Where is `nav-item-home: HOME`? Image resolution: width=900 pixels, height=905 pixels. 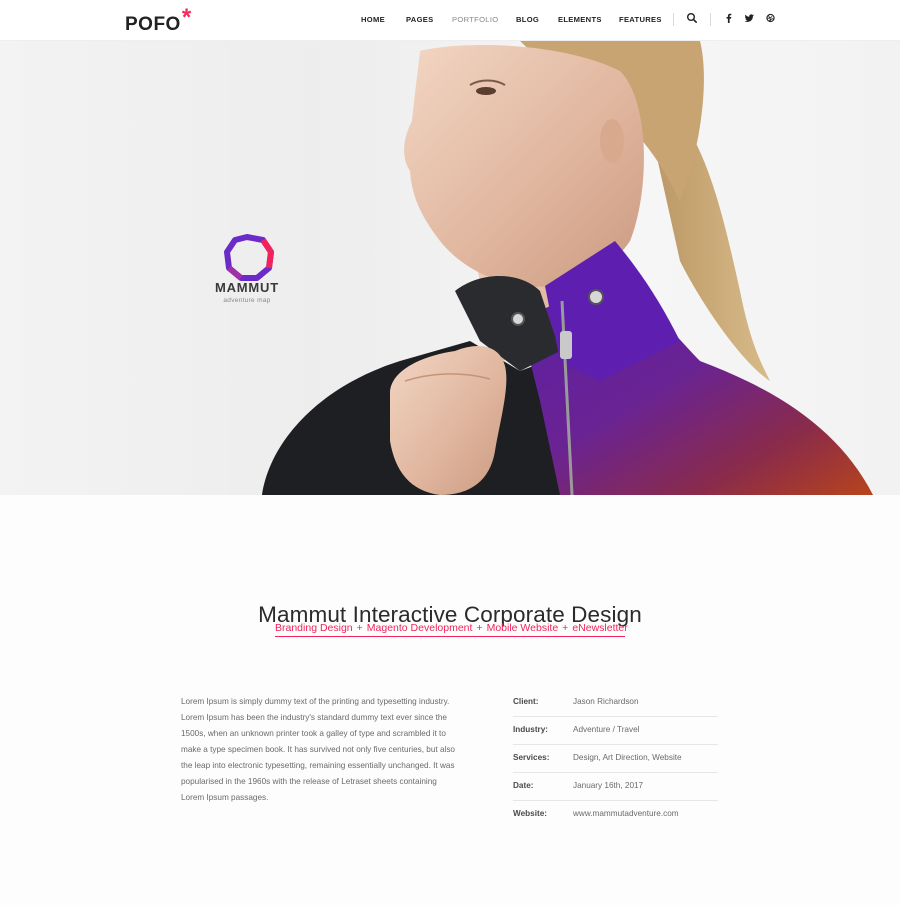
nav-item-home: HOME is located at coordinates (373, 19).